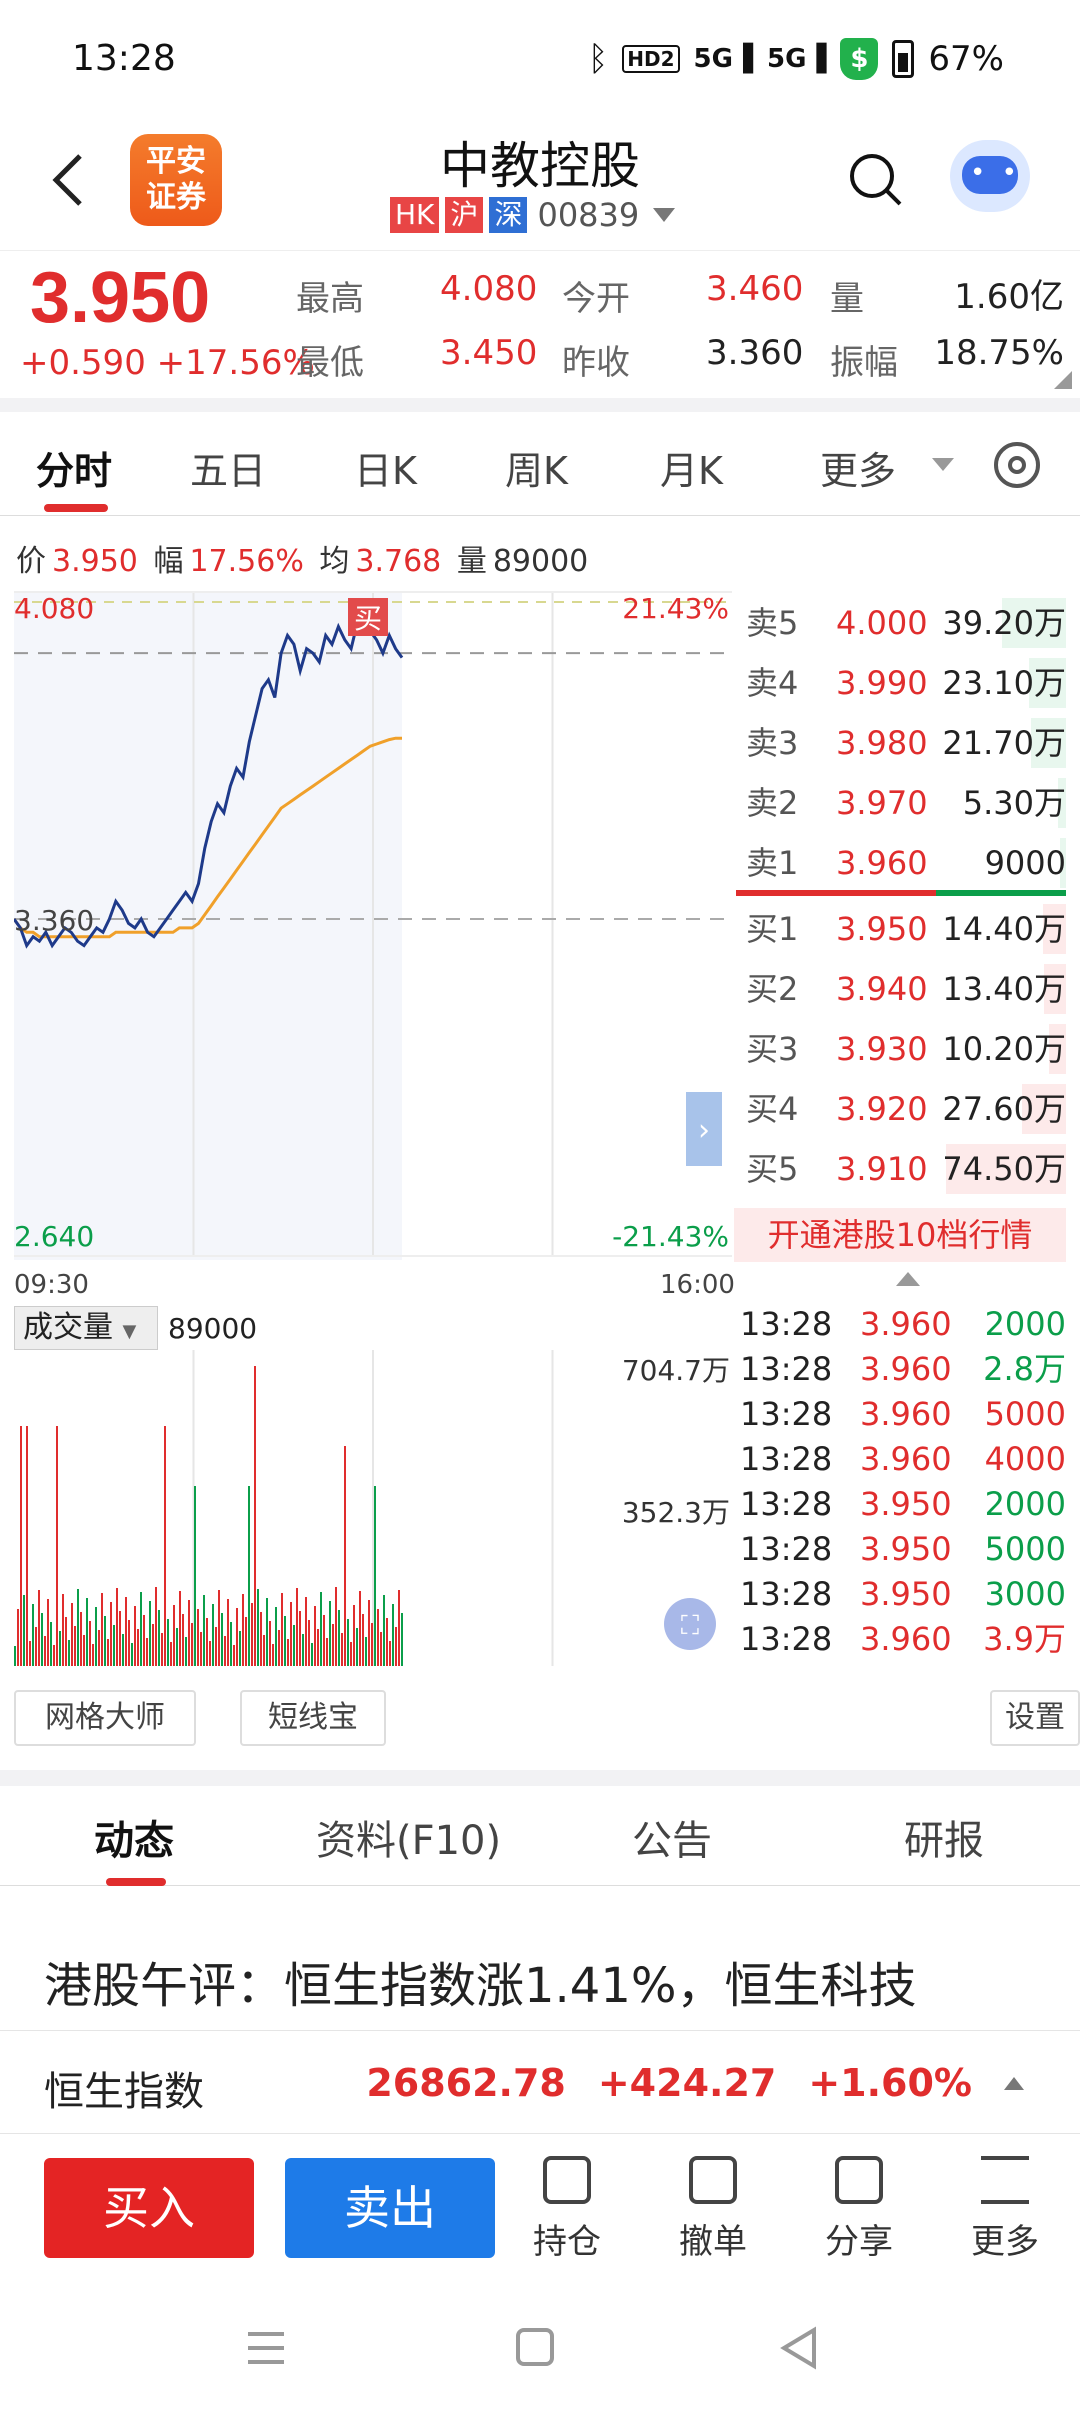 The image size is (1080, 2412). I want to click on y-mid-label: 3.360, so click(54, 920).